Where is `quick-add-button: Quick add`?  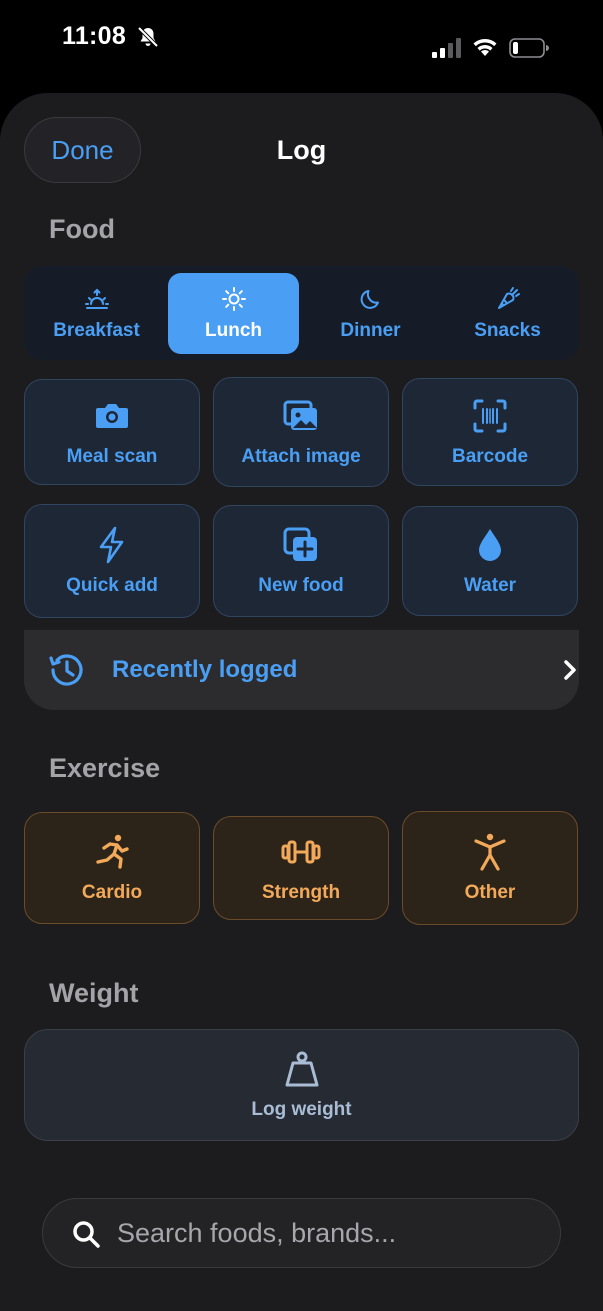 quick-add-button: Quick add is located at coordinates (112, 561).